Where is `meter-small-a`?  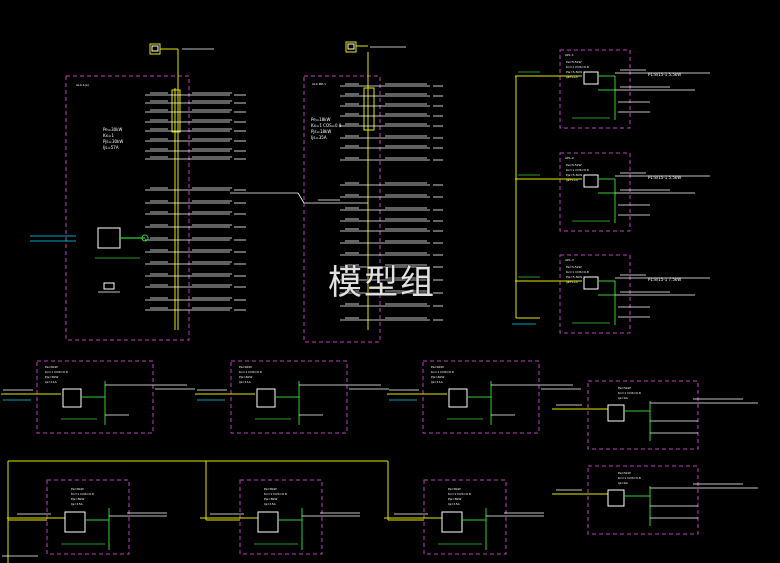 meter-small-a is located at coordinates (109, 286).